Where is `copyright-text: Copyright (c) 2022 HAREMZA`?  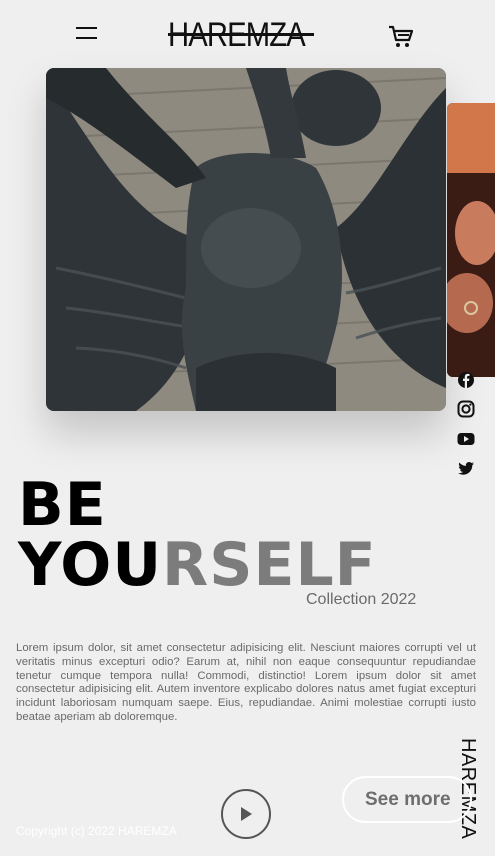 copyright-text: Copyright (c) 2022 HAREMZA is located at coordinates (96, 831).